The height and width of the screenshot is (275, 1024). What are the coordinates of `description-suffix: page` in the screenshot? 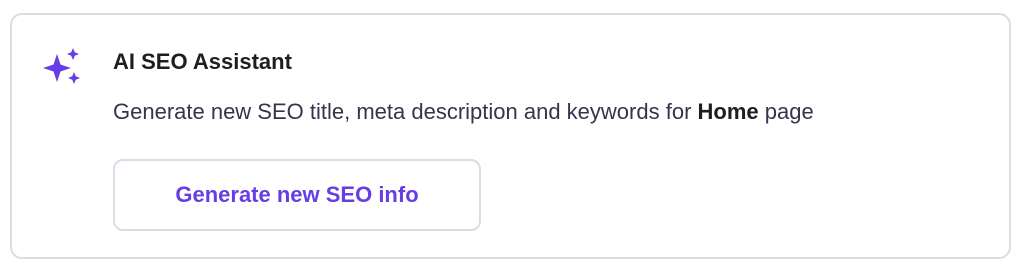 It's located at (786, 111).